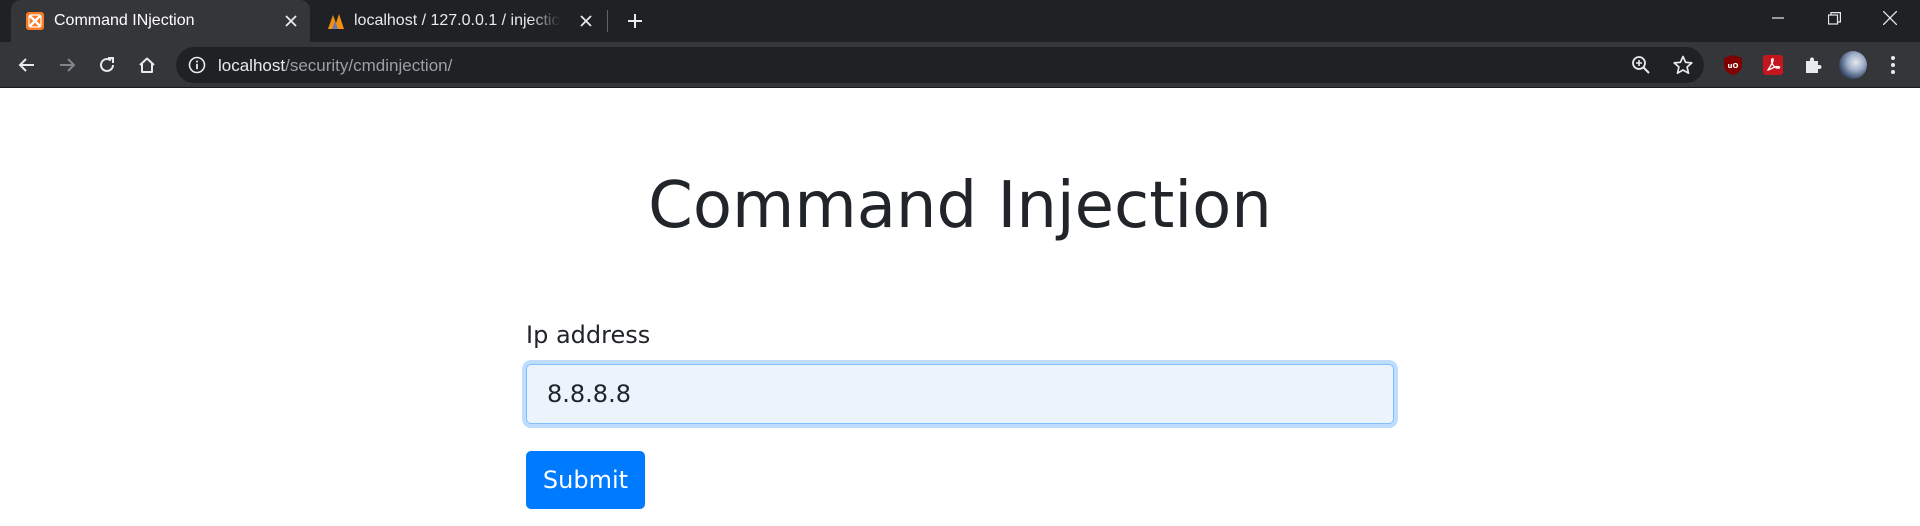  I want to click on url-text: localhost/security/cmdinjection/, so click(335, 66).